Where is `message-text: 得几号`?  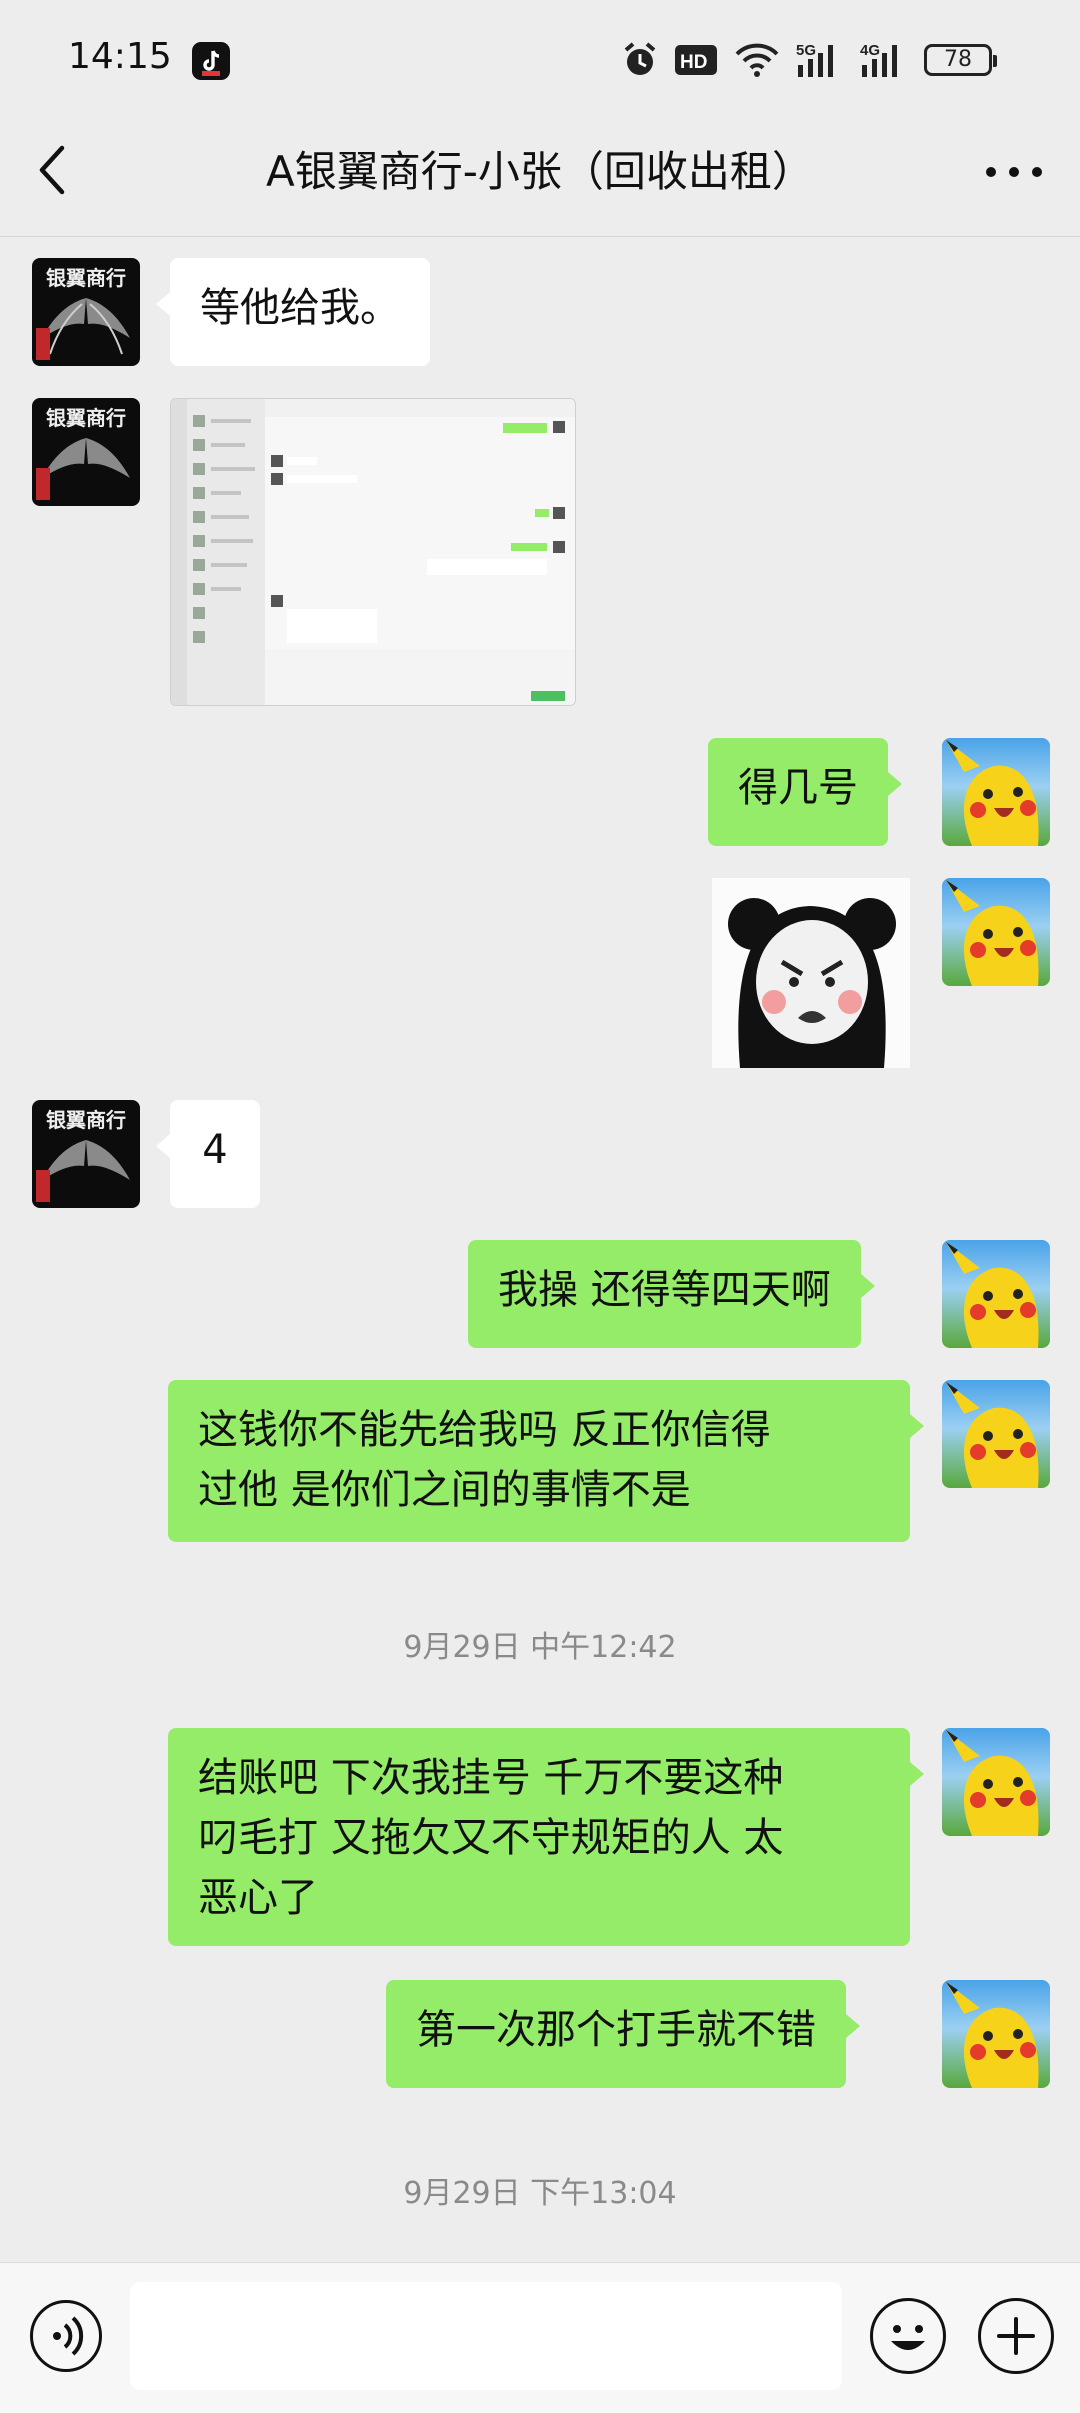 message-text: 得几号 is located at coordinates (798, 788).